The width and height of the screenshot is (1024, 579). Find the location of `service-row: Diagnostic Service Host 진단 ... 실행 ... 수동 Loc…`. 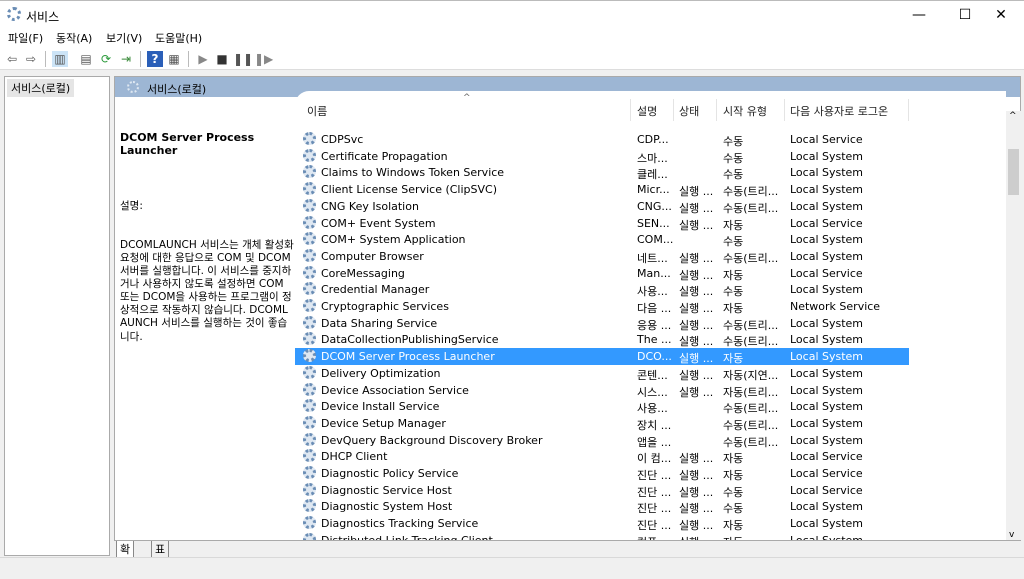

service-row: Diagnostic Service Host 진단 ... 실행 ... 수동 Loc… is located at coordinates (602, 490).